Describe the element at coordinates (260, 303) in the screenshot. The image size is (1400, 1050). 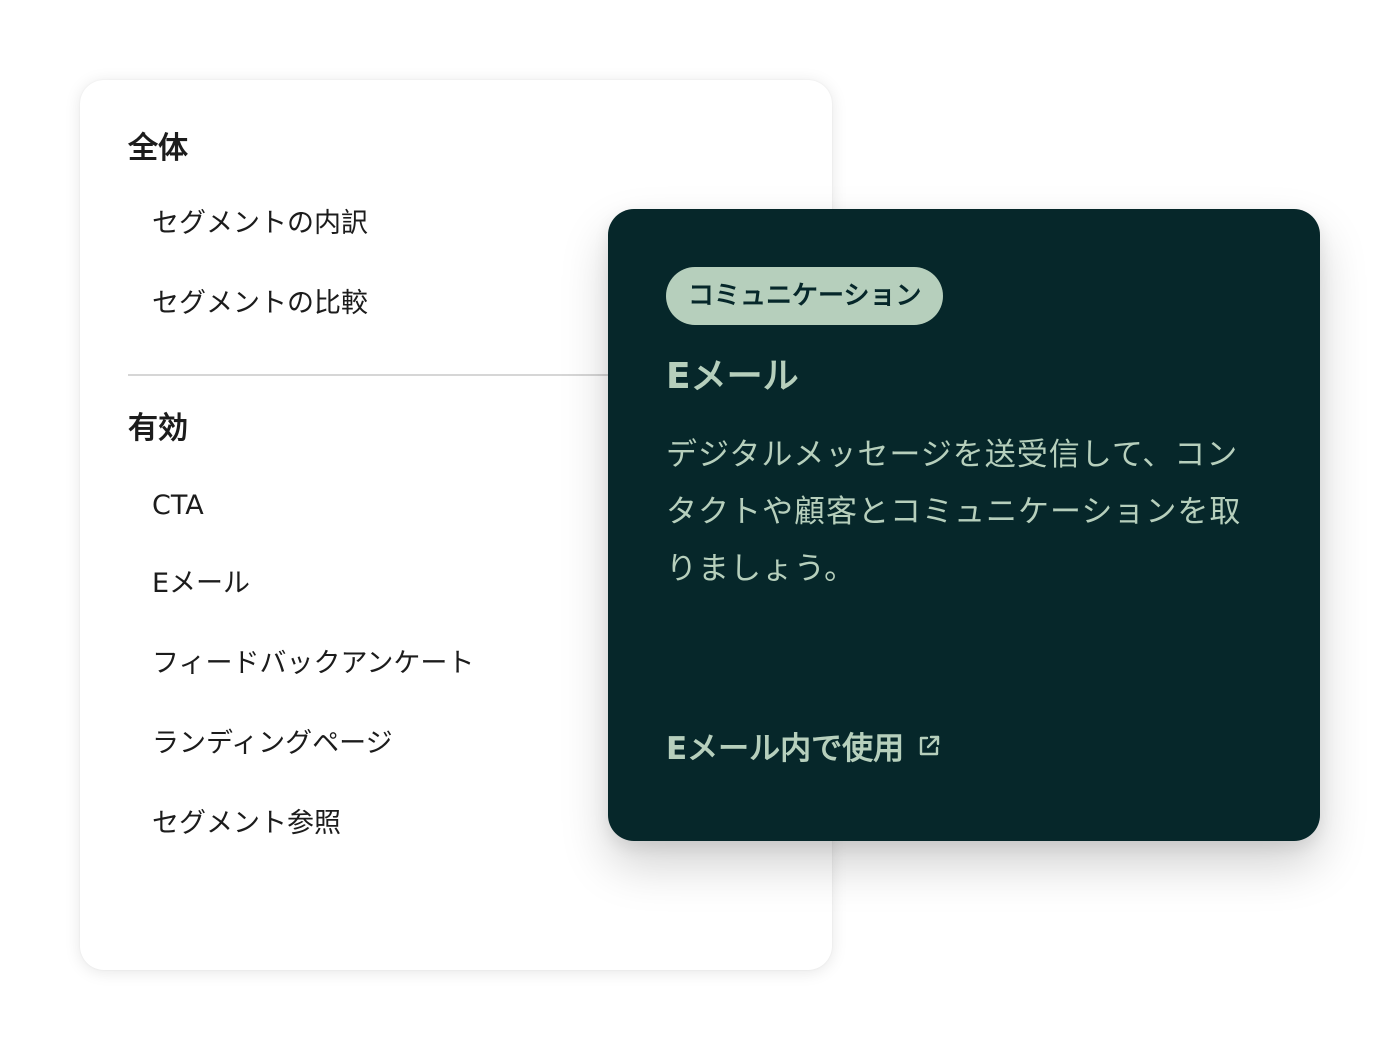
I see `menu-item-segment-comparison: セグメントの比較` at that location.